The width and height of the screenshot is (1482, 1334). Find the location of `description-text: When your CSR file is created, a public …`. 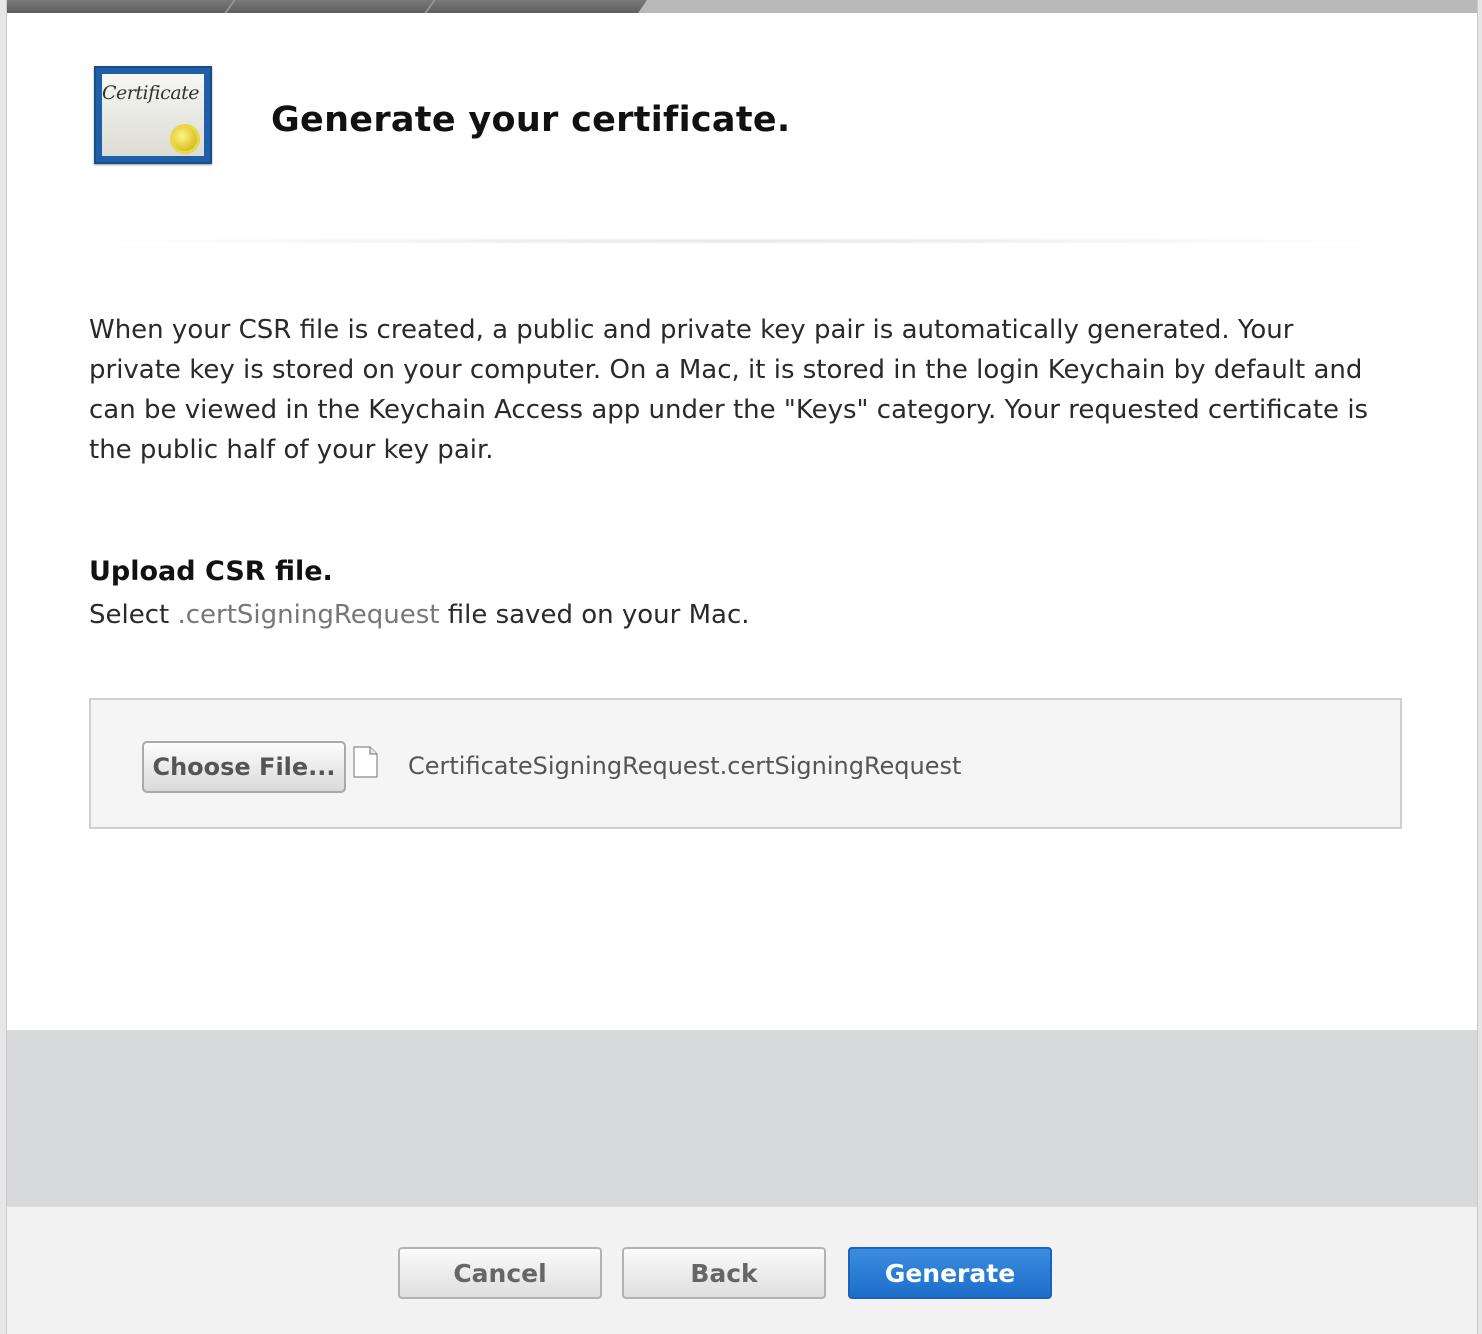

description-text: When your CSR file is created, a public … is located at coordinates (729, 390).